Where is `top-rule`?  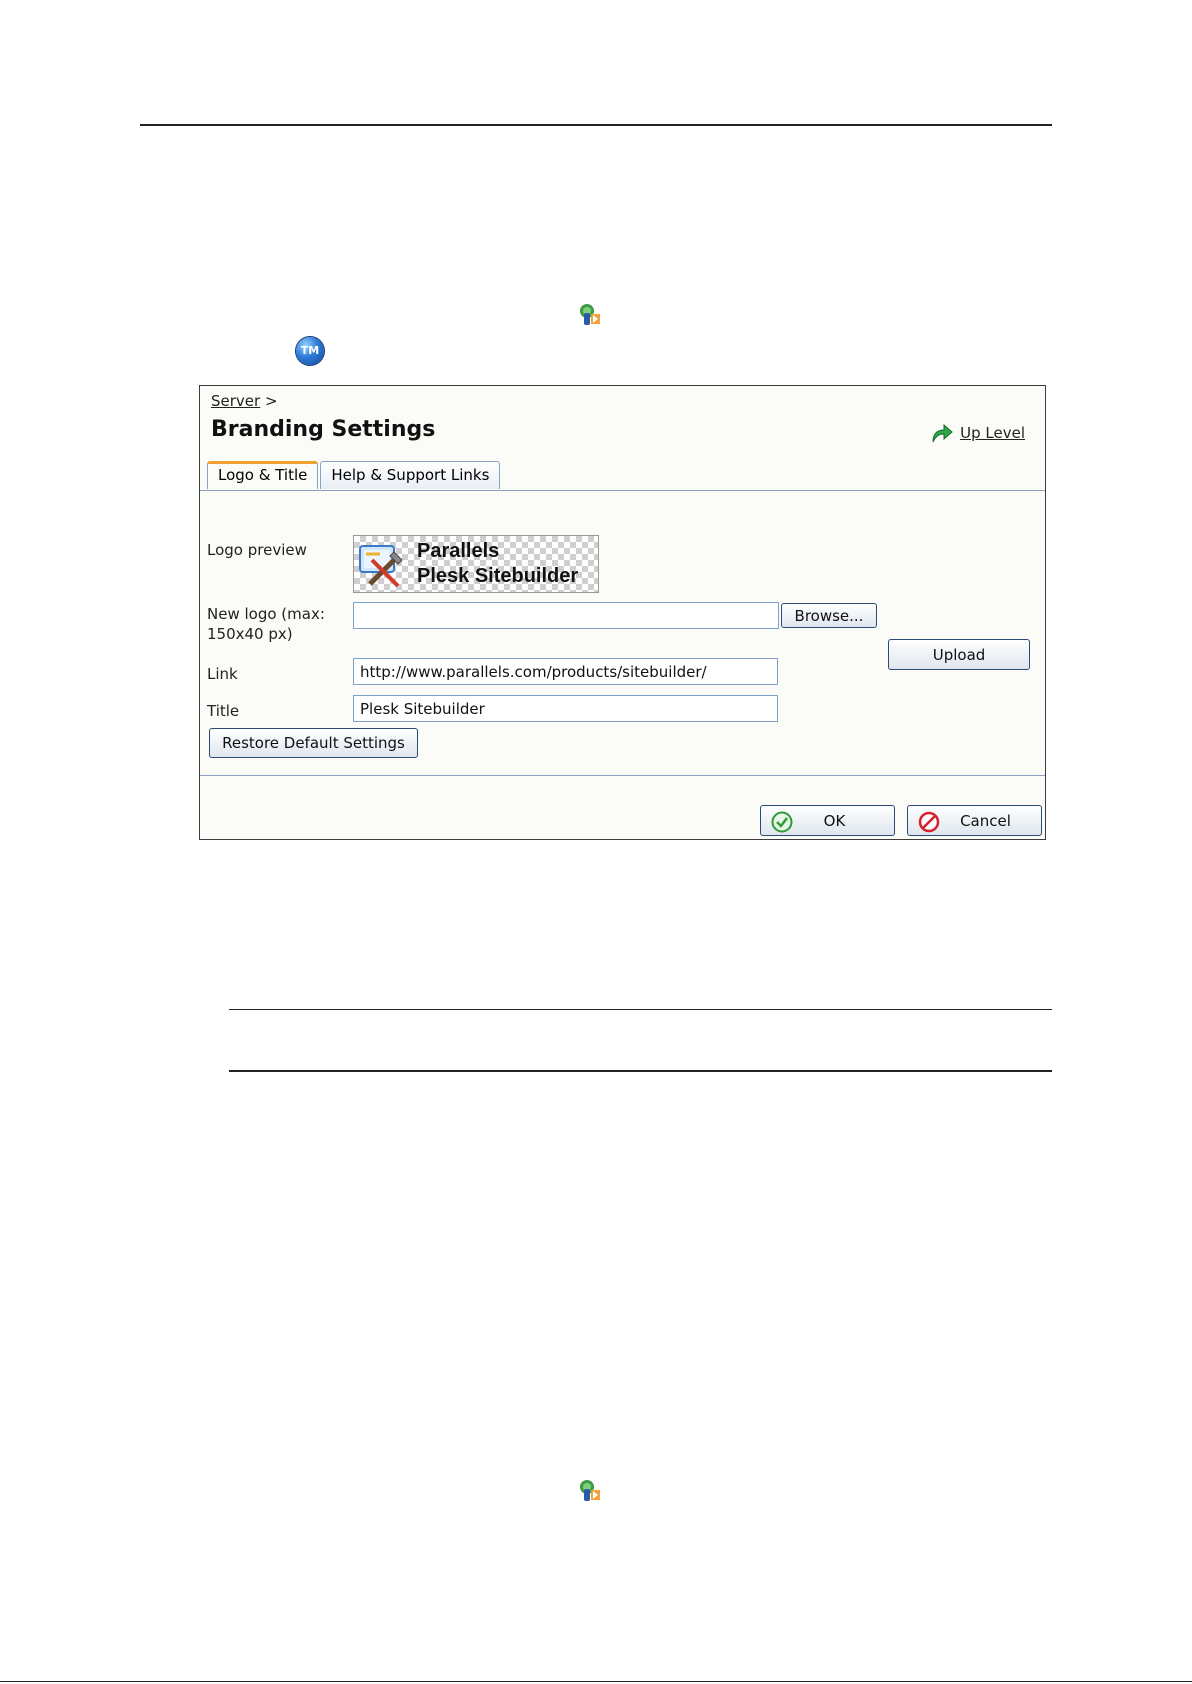 top-rule is located at coordinates (596, 125).